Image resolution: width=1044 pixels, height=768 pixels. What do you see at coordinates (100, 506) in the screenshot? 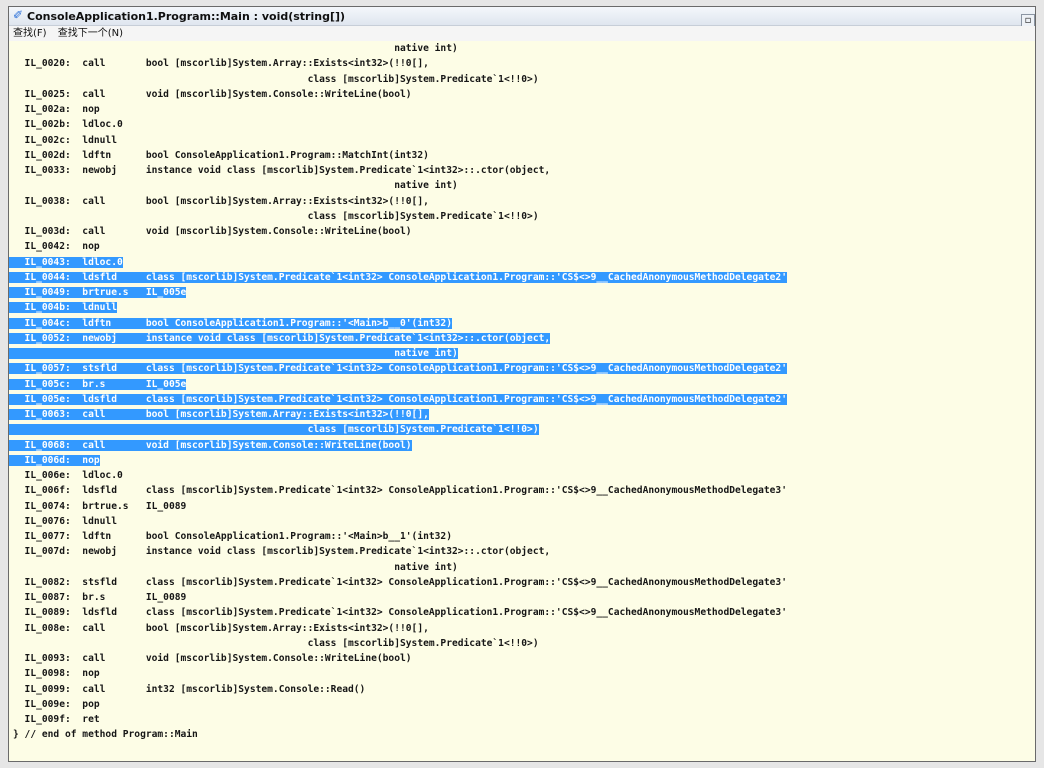
I see `code-line-text: IL_0074: brtrue.s IL_0089` at bounding box center [100, 506].